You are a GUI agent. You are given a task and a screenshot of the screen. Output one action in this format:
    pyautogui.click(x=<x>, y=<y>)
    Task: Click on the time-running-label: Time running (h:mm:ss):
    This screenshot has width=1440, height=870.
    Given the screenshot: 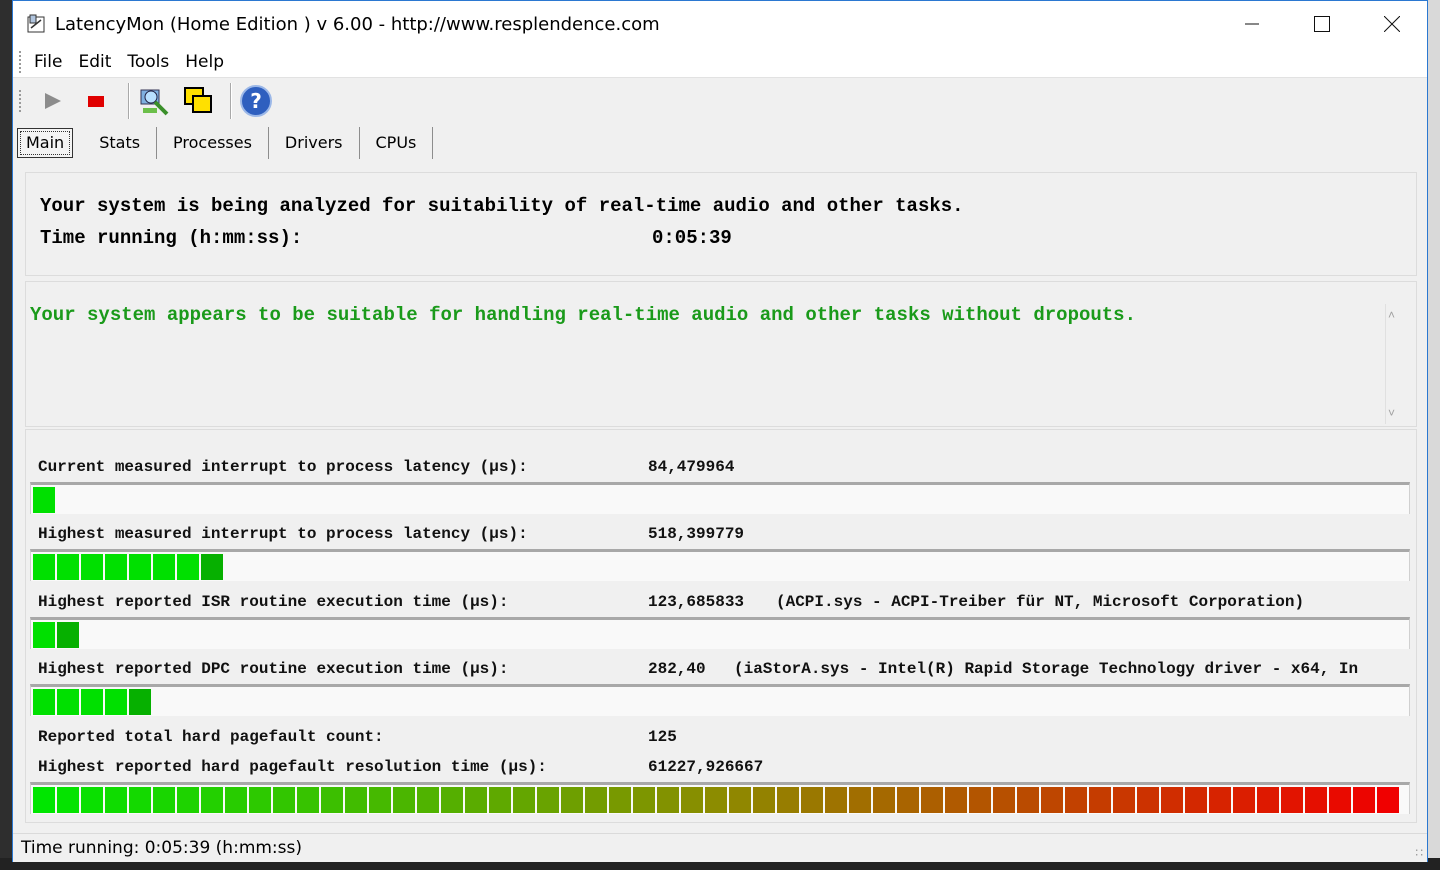 What is the action you would take?
    pyautogui.click(x=171, y=238)
    